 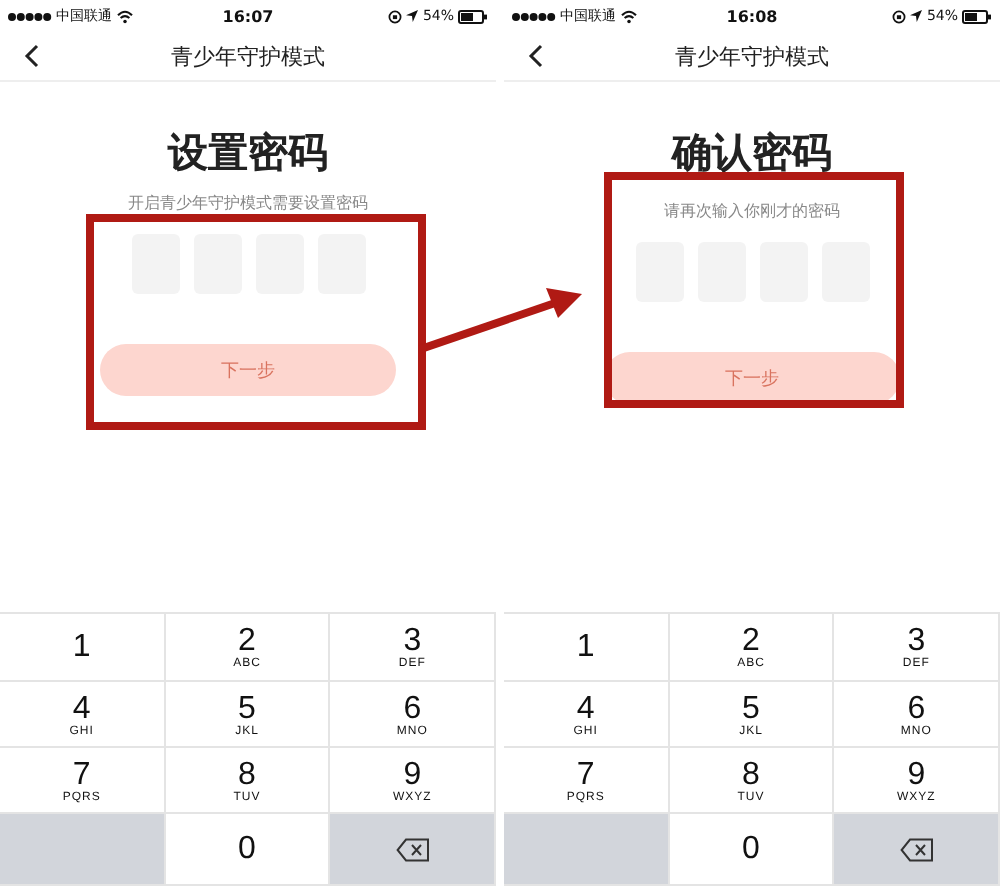 I want to click on hint-text: 开启青少年守护模式需要设置密码, so click(x=248, y=203).